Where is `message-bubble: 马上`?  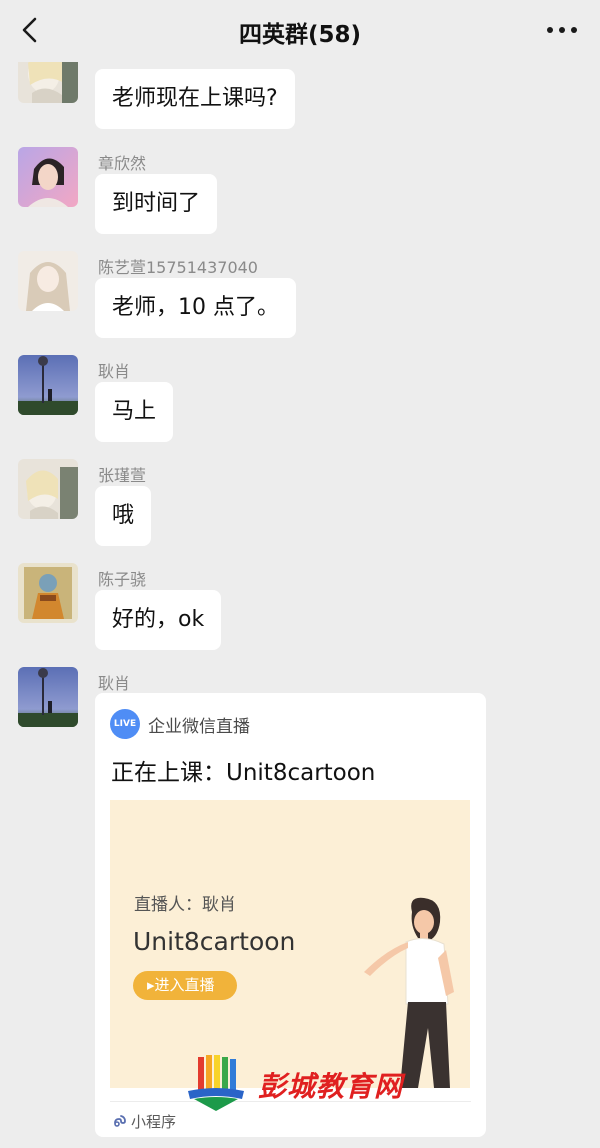 message-bubble: 马上 is located at coordinates (134, 412).